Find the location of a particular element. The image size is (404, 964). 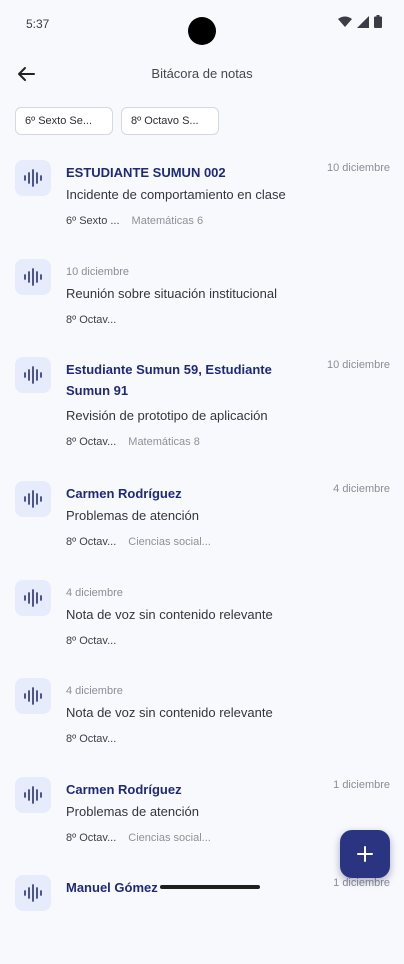

plus-icon is located at coordinates (365, 854).